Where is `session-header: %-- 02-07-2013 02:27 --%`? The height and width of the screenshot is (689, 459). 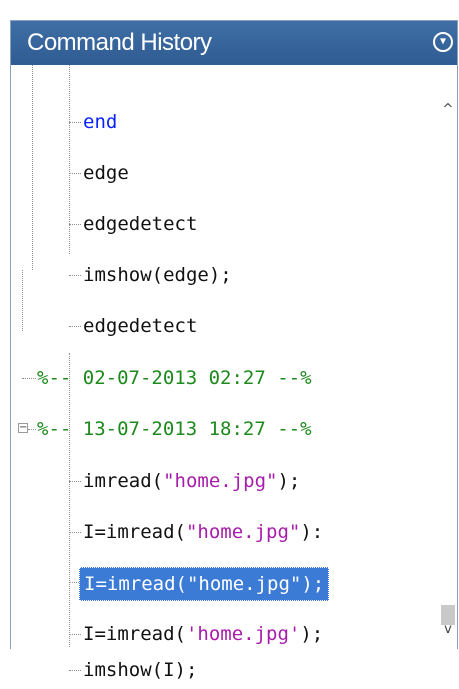 session-header: %-- 02-07-2013 02:27 --% is located at coordinates (225, 378).